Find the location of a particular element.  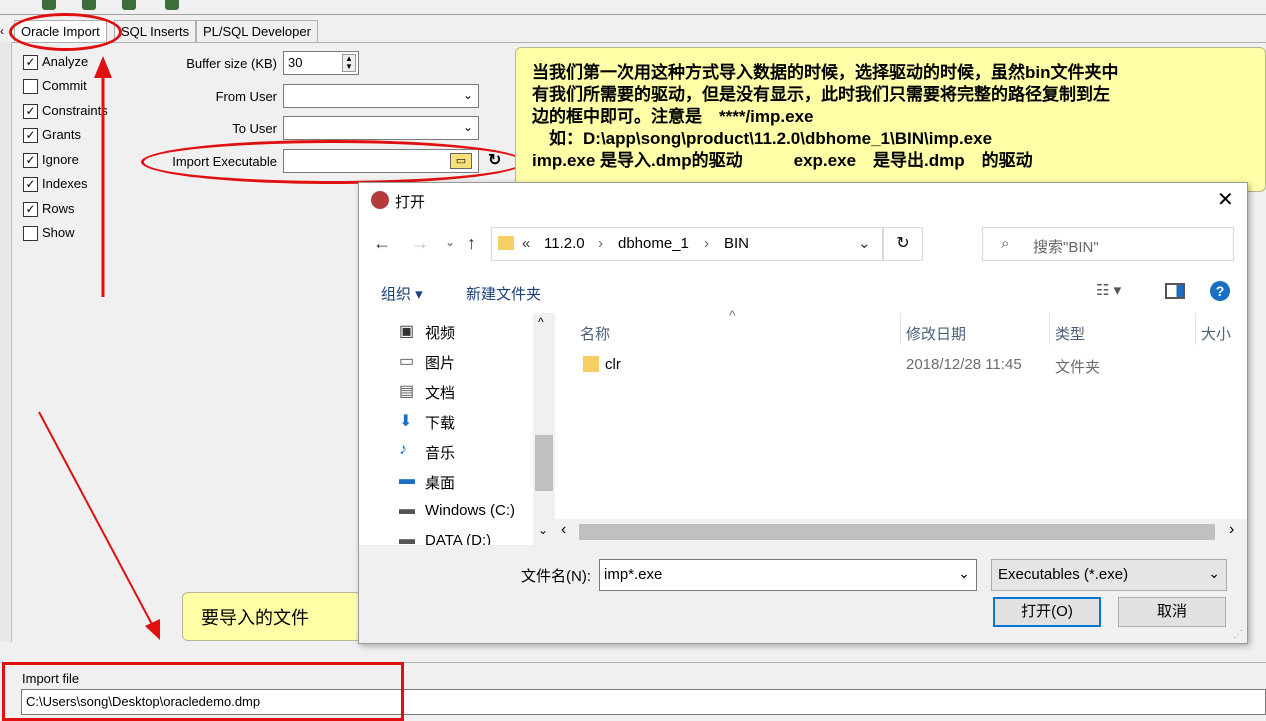

filename-input: imp*.exe ⌄ is located at coordinates (788, 575).